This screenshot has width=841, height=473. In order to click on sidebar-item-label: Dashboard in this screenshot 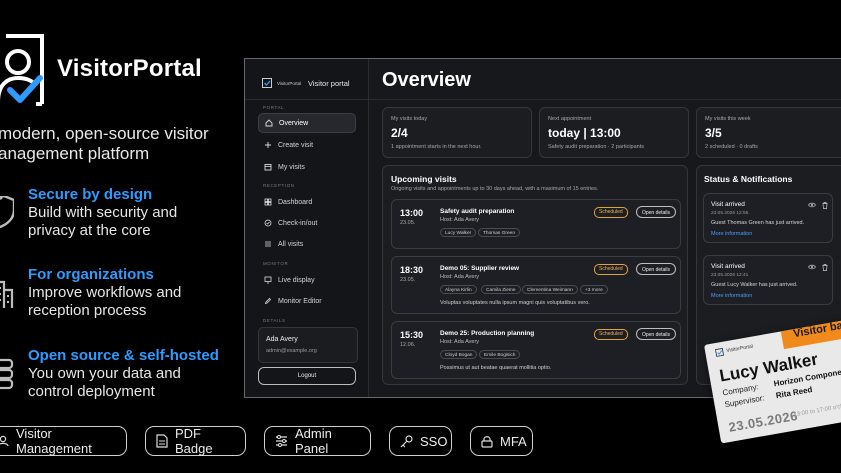, I will do `click(295, 202)`.